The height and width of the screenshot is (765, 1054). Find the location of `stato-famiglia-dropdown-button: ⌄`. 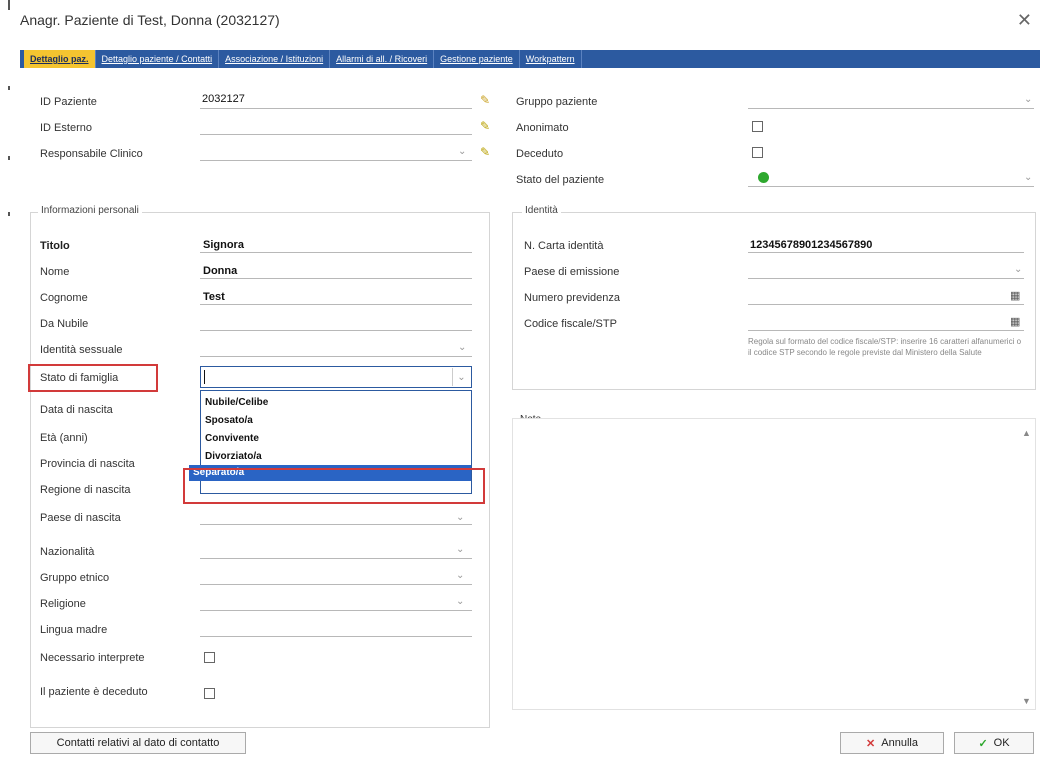

stato-famiglia-dropdown-button: ⌄ is located at coordinates (461, 377).